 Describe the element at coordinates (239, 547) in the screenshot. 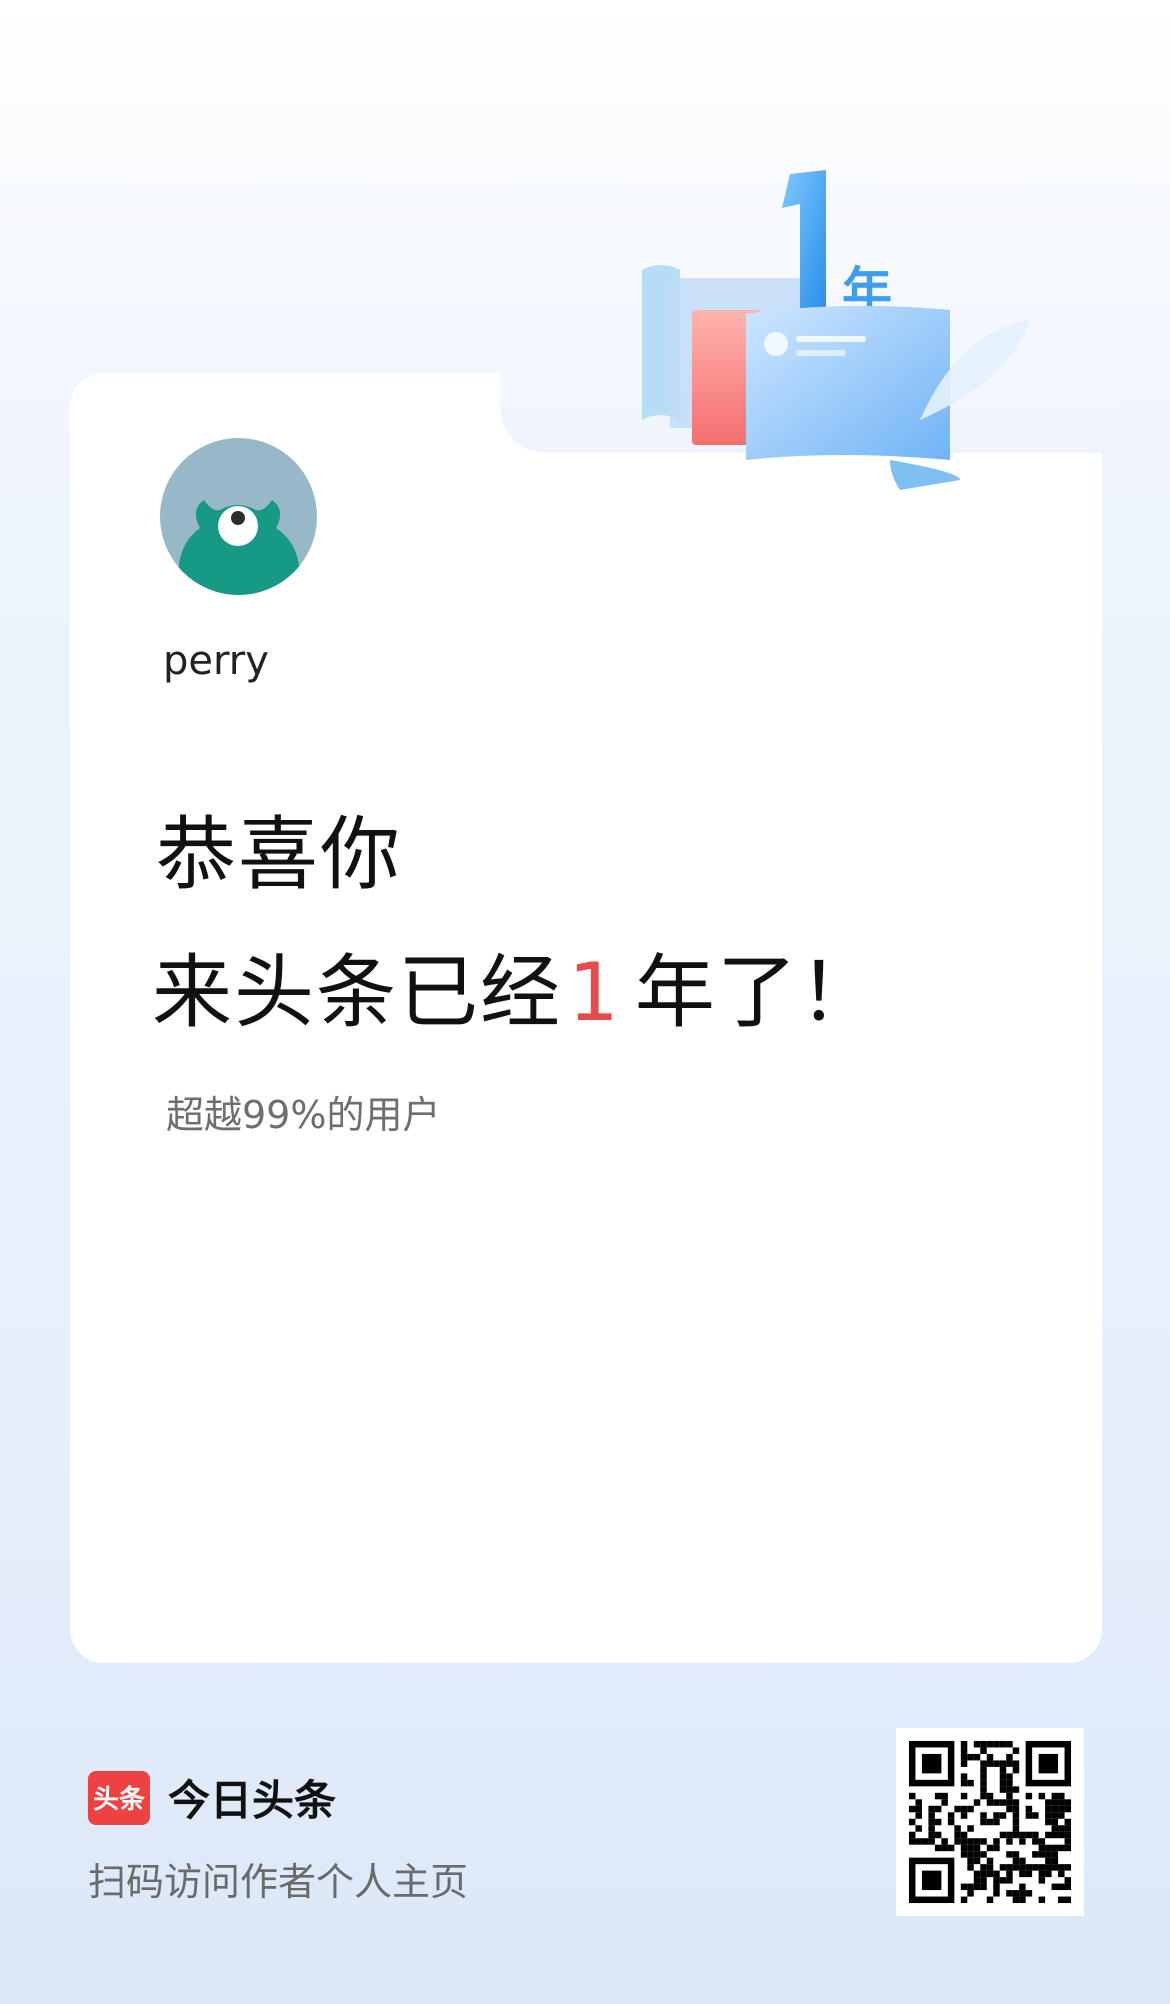

I see `monster-avatar-icon` at that location.